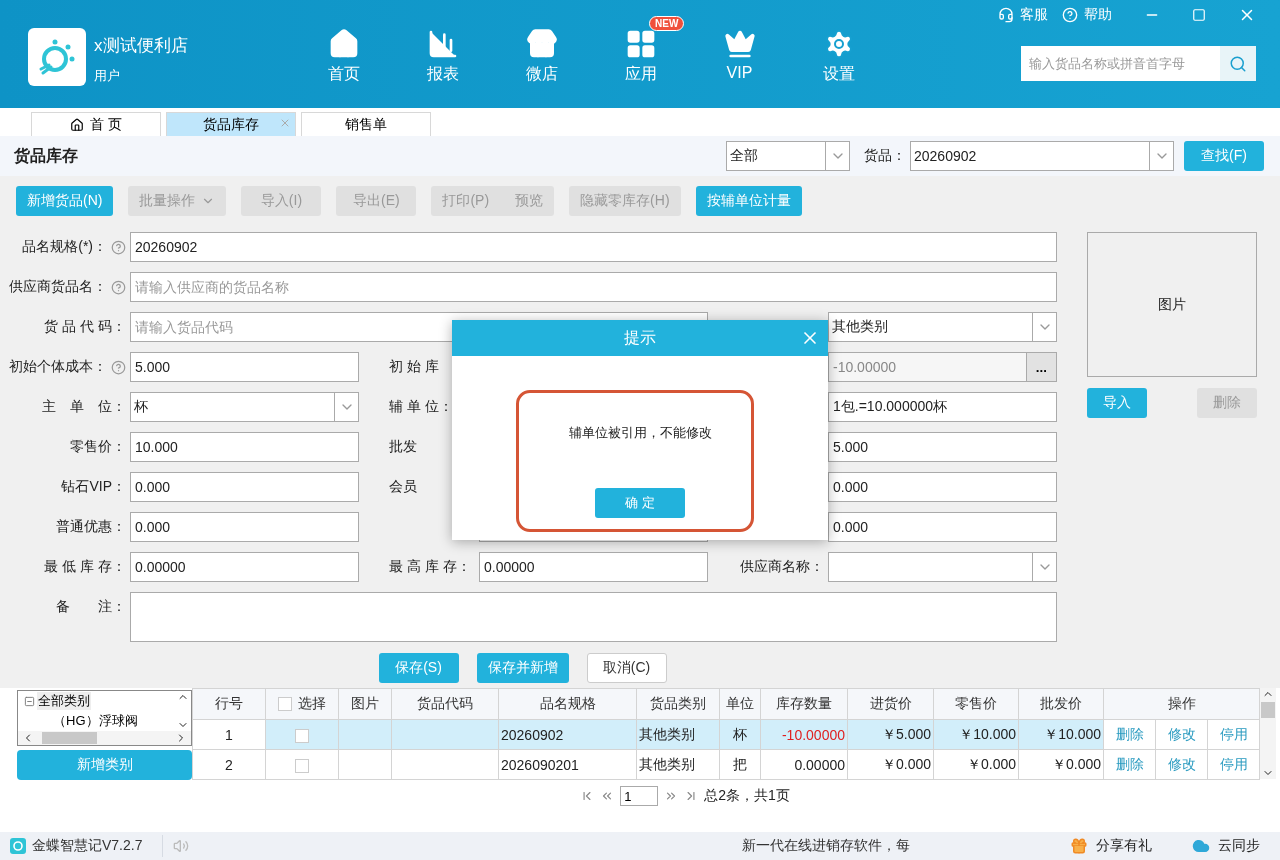 The image size is (1280, 860). Describe the element at coordinates (1079, 846) in the screenshot. I see `gift-icon` at that location.